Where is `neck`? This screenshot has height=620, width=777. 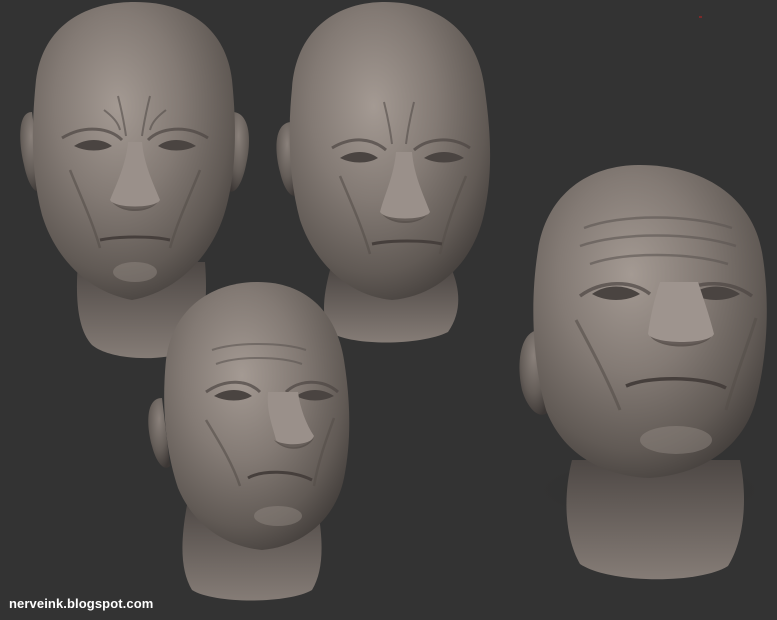
neck is located at coordinates (655, 520).